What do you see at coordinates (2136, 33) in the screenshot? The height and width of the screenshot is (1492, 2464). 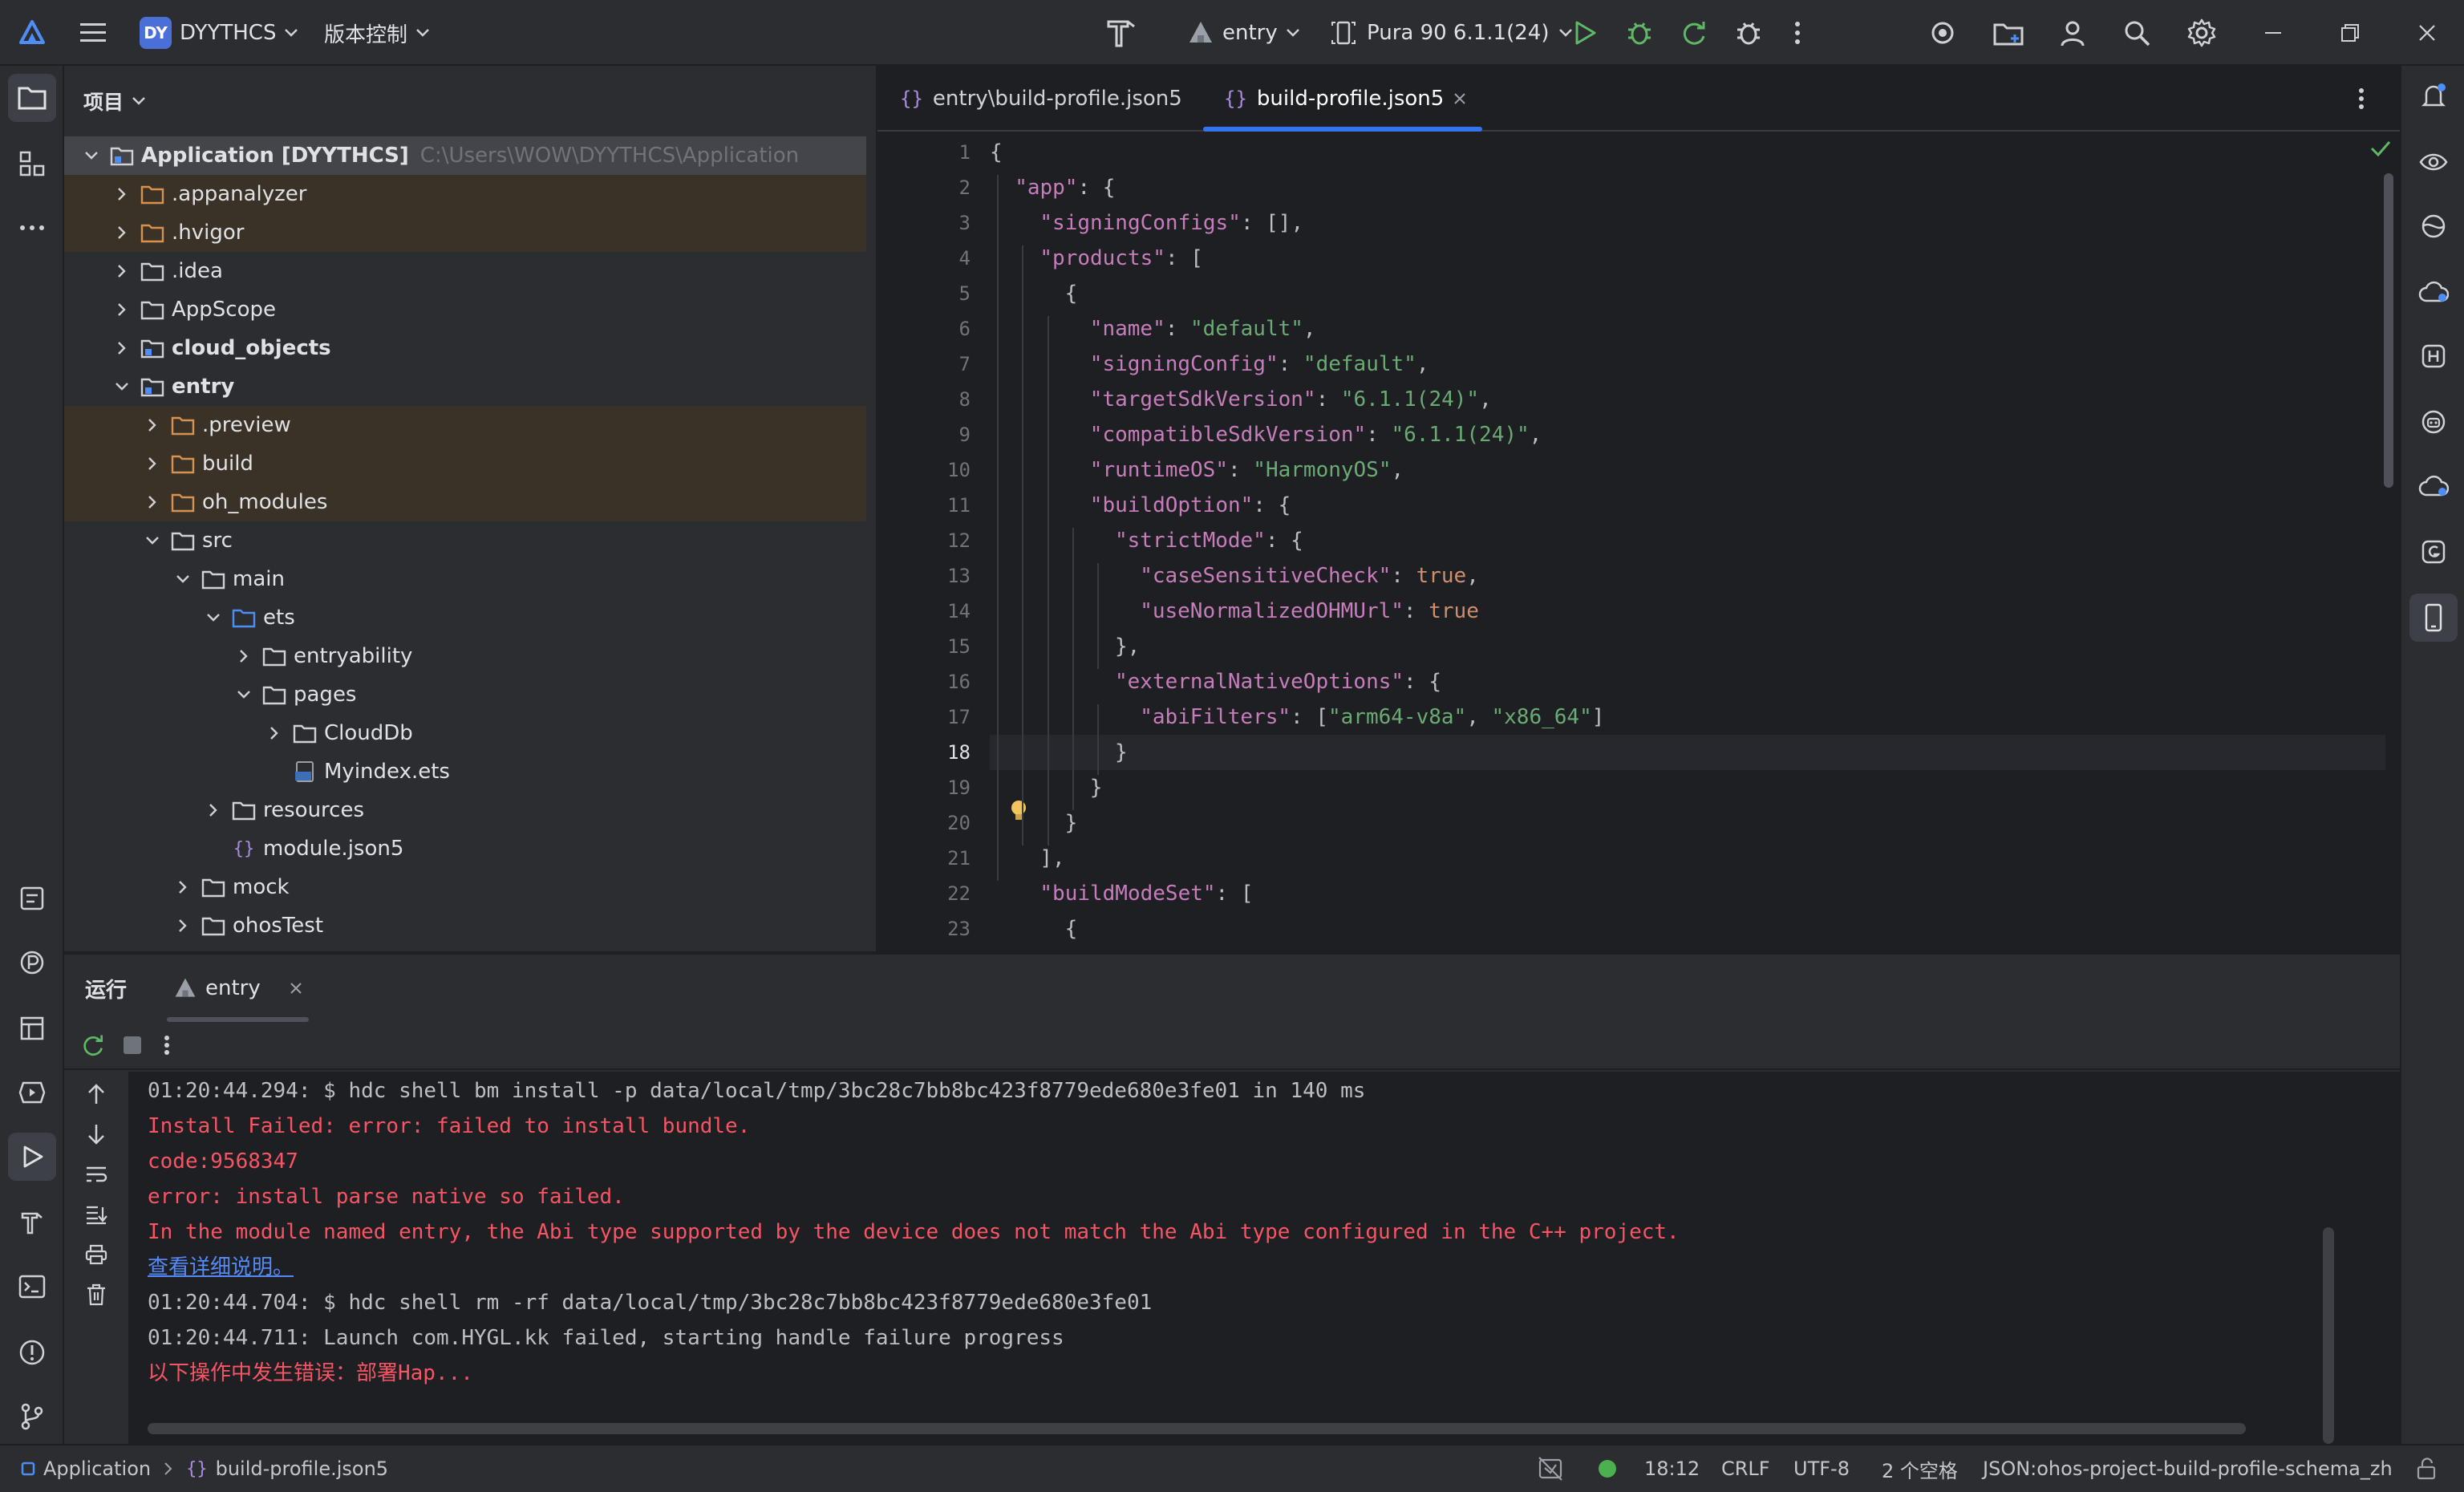 I see `search-icon` at bounding box center [2136, 33].